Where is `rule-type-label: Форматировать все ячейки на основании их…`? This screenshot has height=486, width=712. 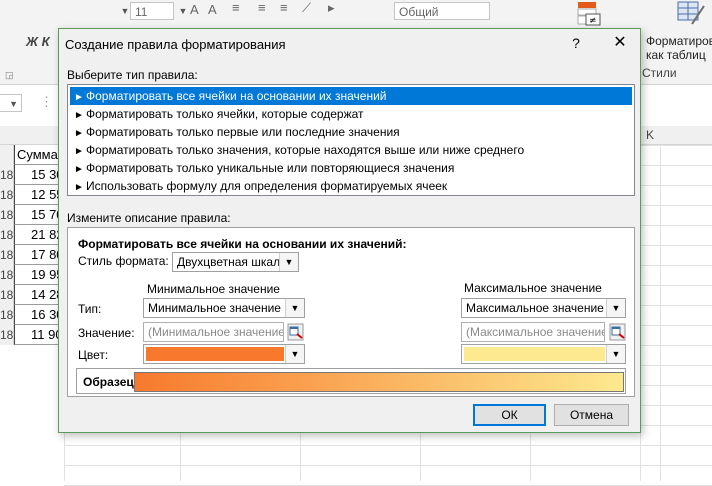 rule-type-label: Форматировать все ячейки на основании их… is located at coordinates (236, 96).